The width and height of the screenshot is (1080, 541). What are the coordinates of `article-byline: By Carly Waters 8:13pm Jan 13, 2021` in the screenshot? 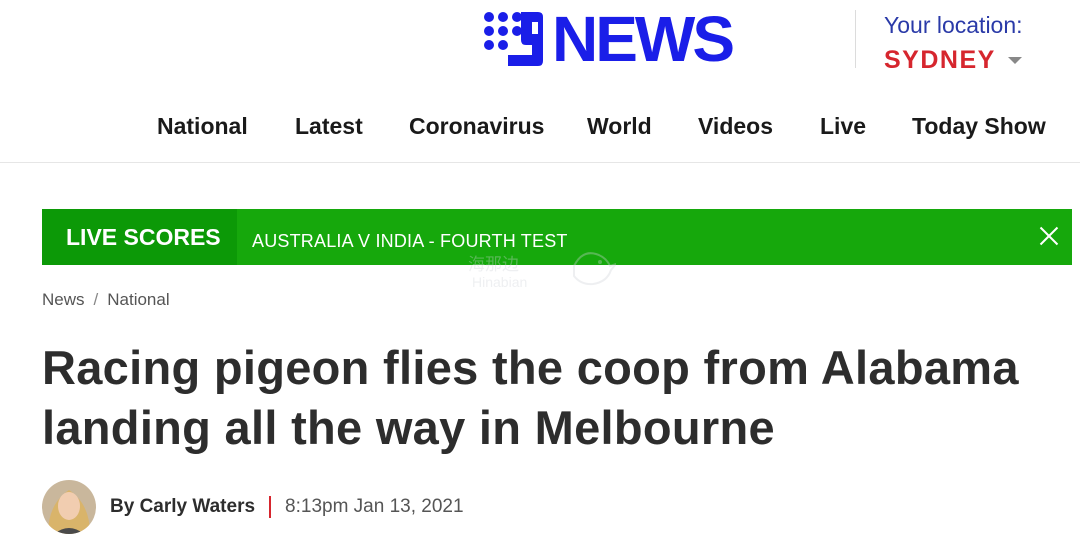 It's located at (253, 507).